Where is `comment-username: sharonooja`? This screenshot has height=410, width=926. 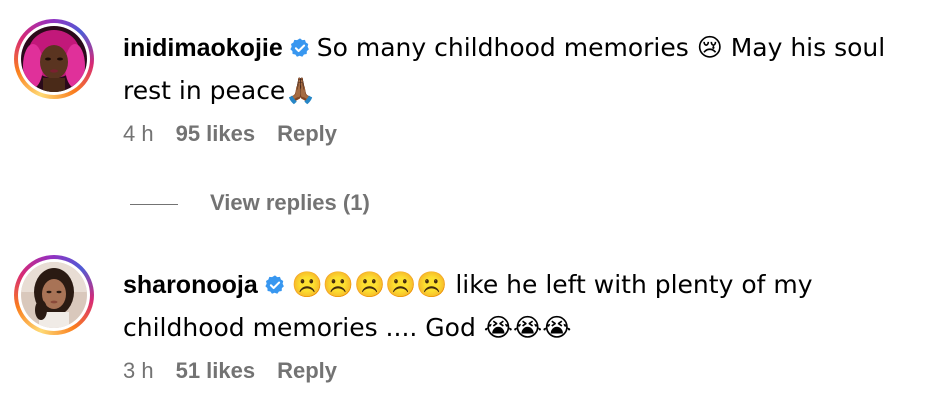 comment-username: sharonooja is located at coordinates (190, 285).